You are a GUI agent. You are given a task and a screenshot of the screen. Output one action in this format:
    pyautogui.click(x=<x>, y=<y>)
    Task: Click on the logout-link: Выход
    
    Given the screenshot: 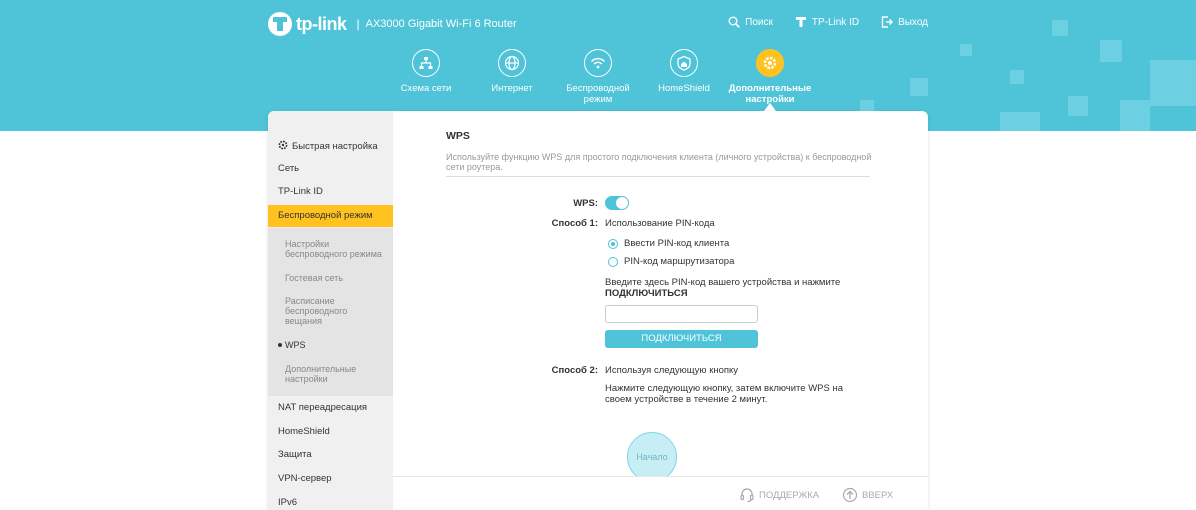 What is the action you would take?
    pyautogui.click(x=904, y=22)
    